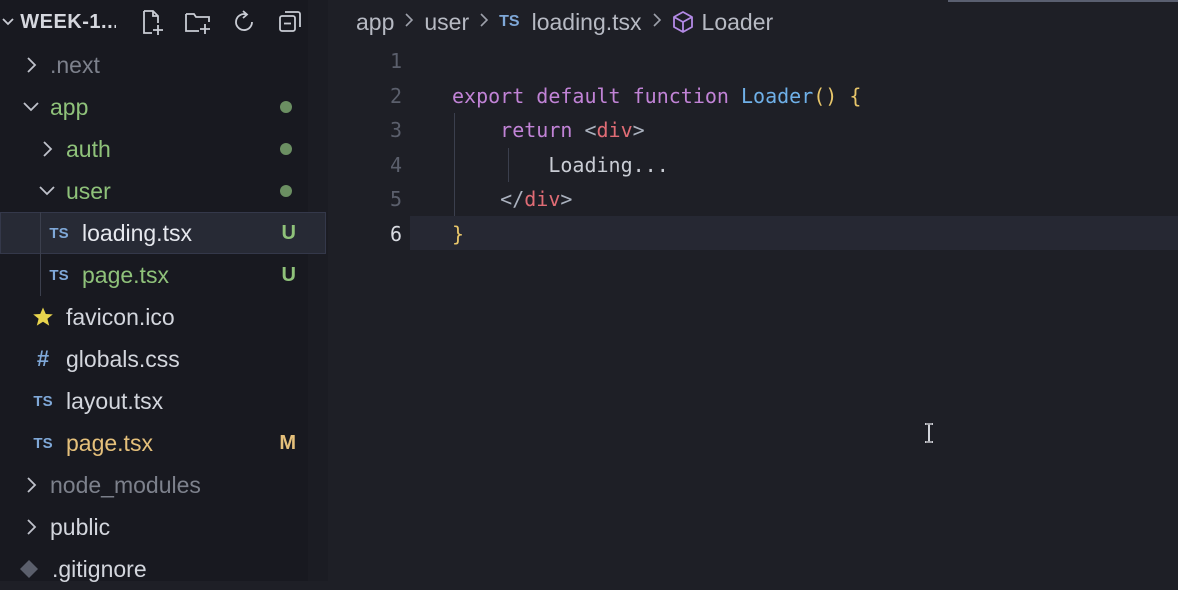  What do you see at coordinates (88, 148) in the screenshot?
I see `tree-item-label: auth` at bounding box center [88, 148].